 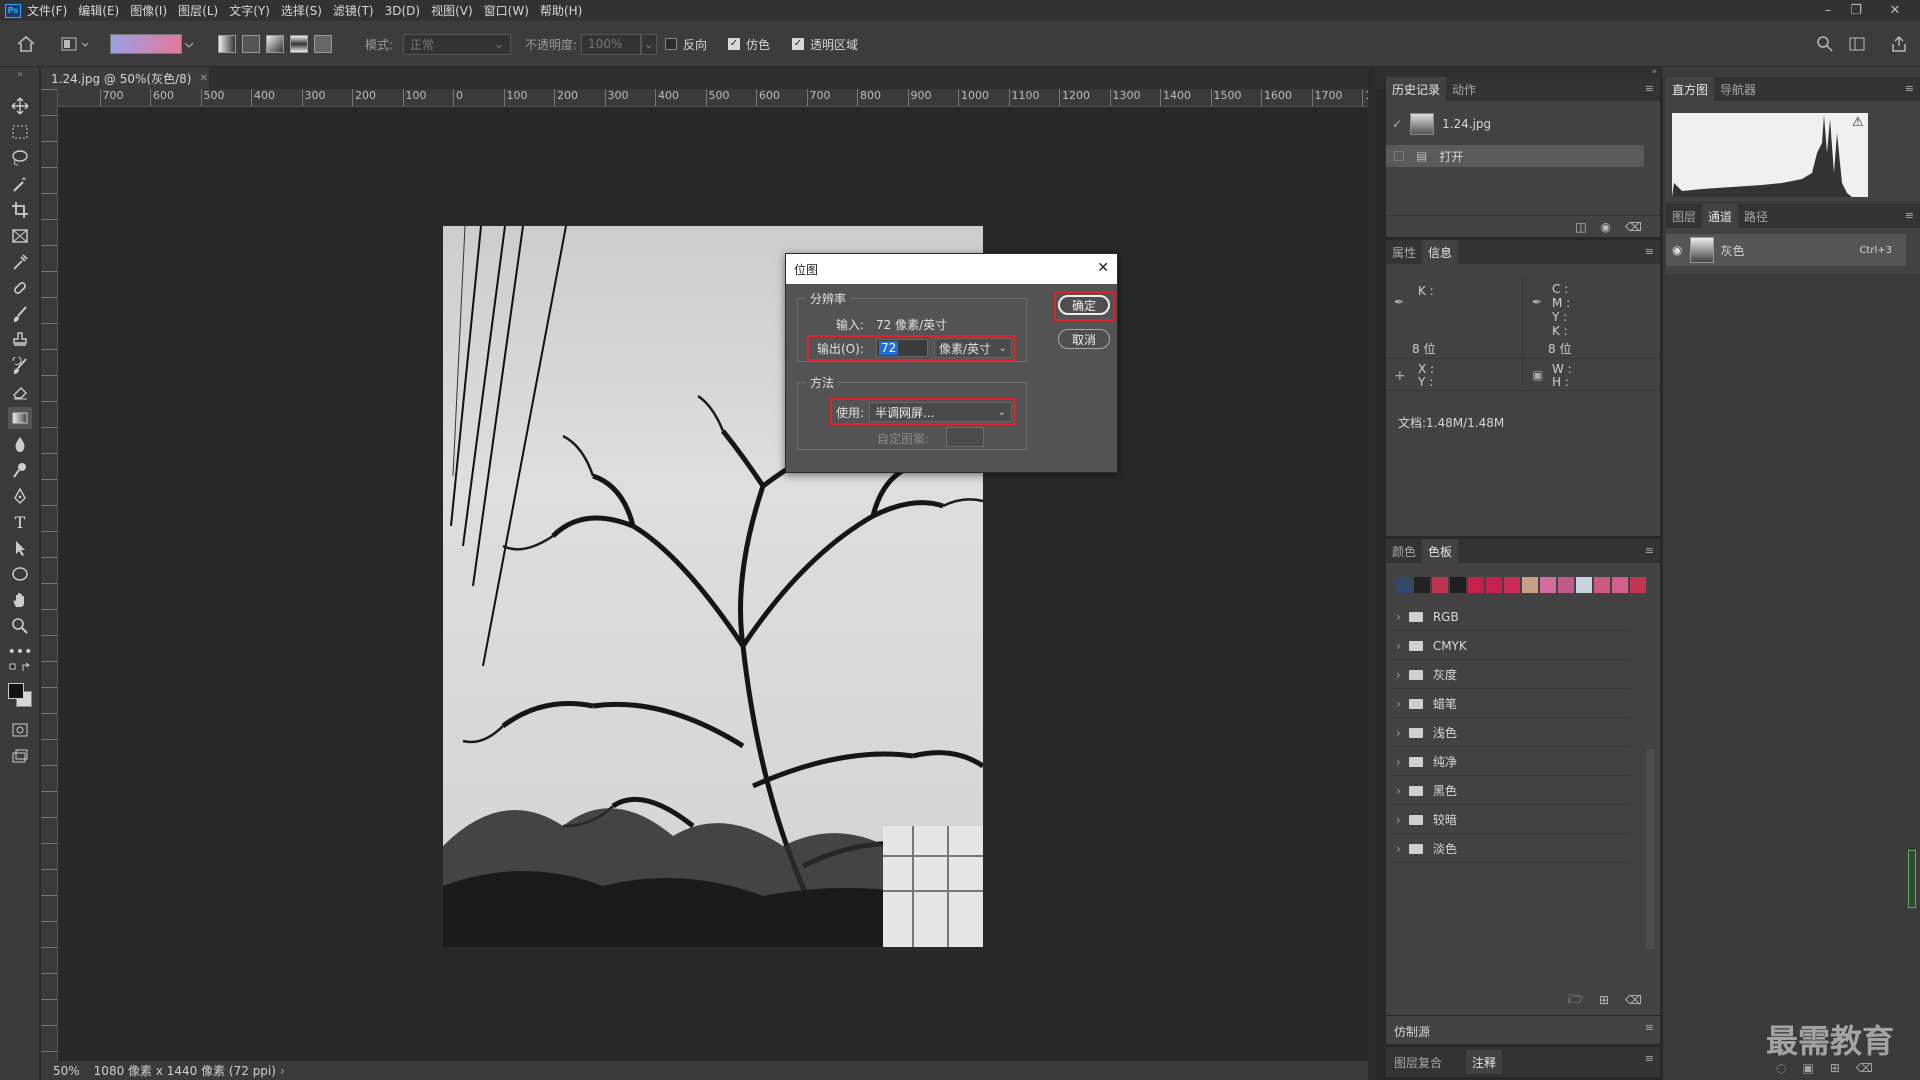 What do you see at coordinates (1781, 1068) in the screenshot?
I see `load-selection-icon: ◌` at bounding box center [1781, 1068].